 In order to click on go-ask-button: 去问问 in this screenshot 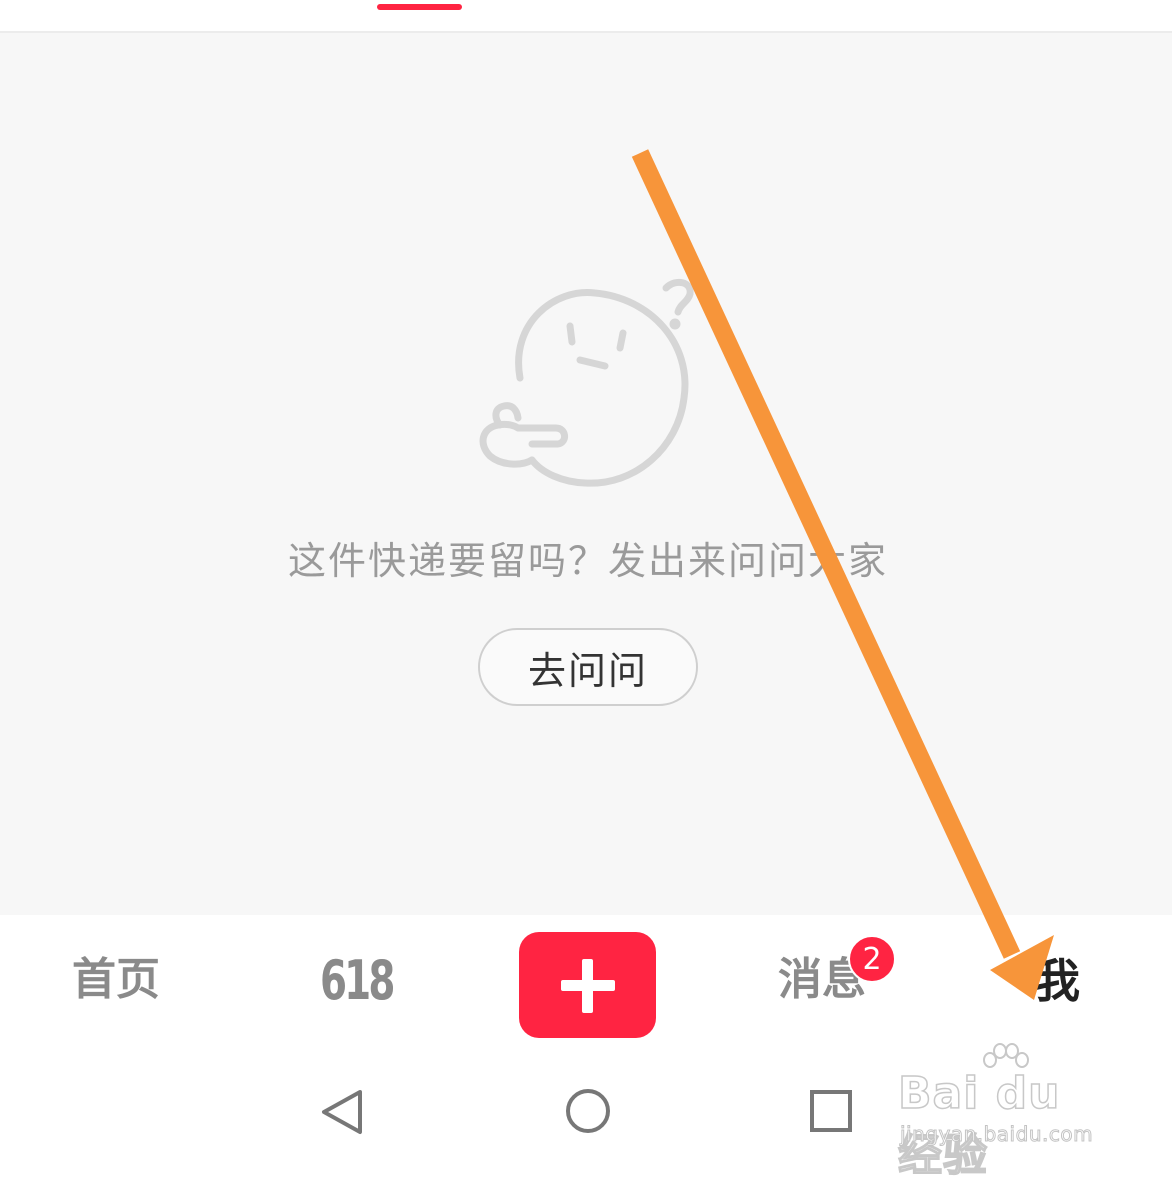, I will do `click(588, 667)`.